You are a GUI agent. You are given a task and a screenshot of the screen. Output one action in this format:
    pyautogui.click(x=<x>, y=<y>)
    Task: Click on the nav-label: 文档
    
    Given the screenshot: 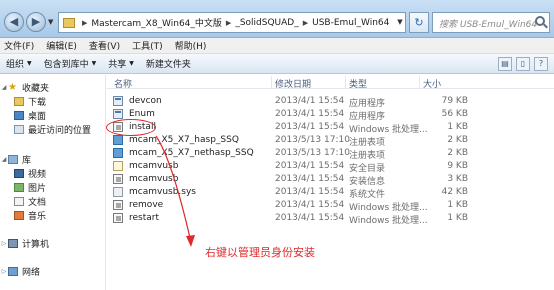 What is the action you would take?
    pyautogui.click(x=37, y=202)
    